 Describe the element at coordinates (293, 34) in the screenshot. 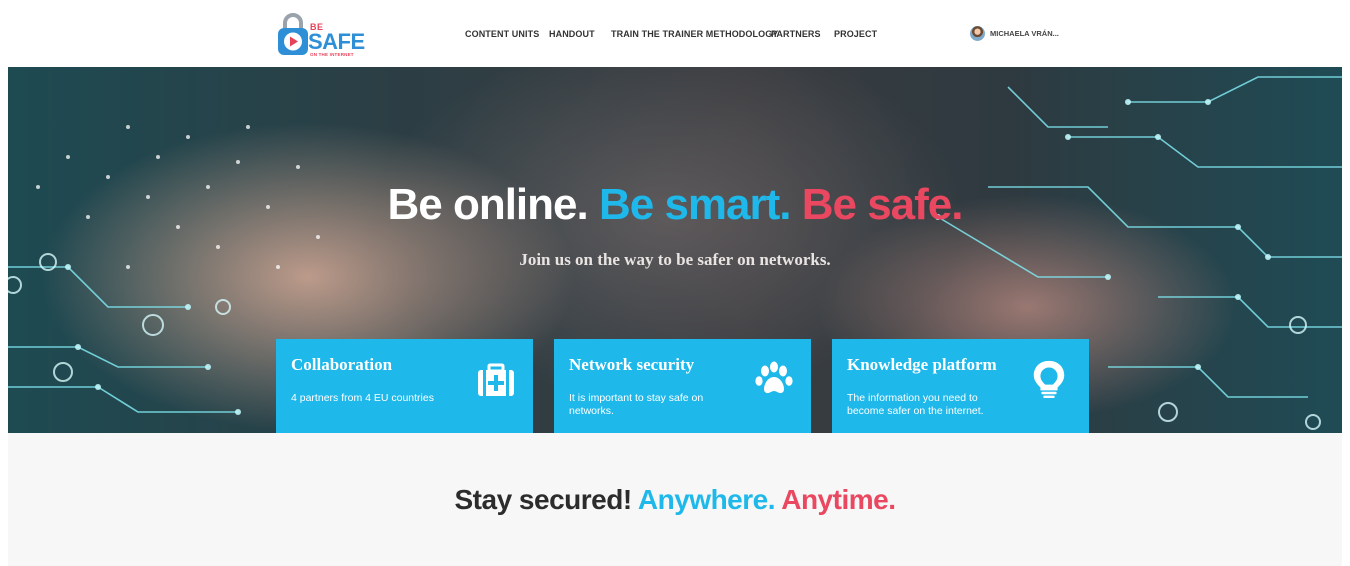

I see `lock-play-icon` at that location.